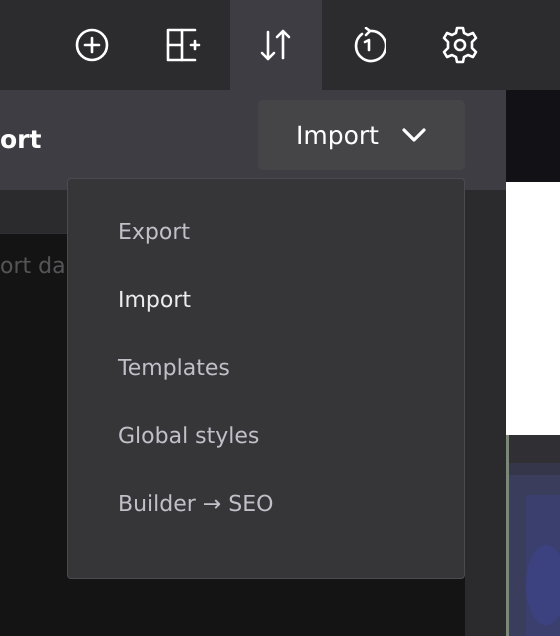 This screenshot has width=560, height=636. I want to click on sort-arrows-icon, so click(276, 45).